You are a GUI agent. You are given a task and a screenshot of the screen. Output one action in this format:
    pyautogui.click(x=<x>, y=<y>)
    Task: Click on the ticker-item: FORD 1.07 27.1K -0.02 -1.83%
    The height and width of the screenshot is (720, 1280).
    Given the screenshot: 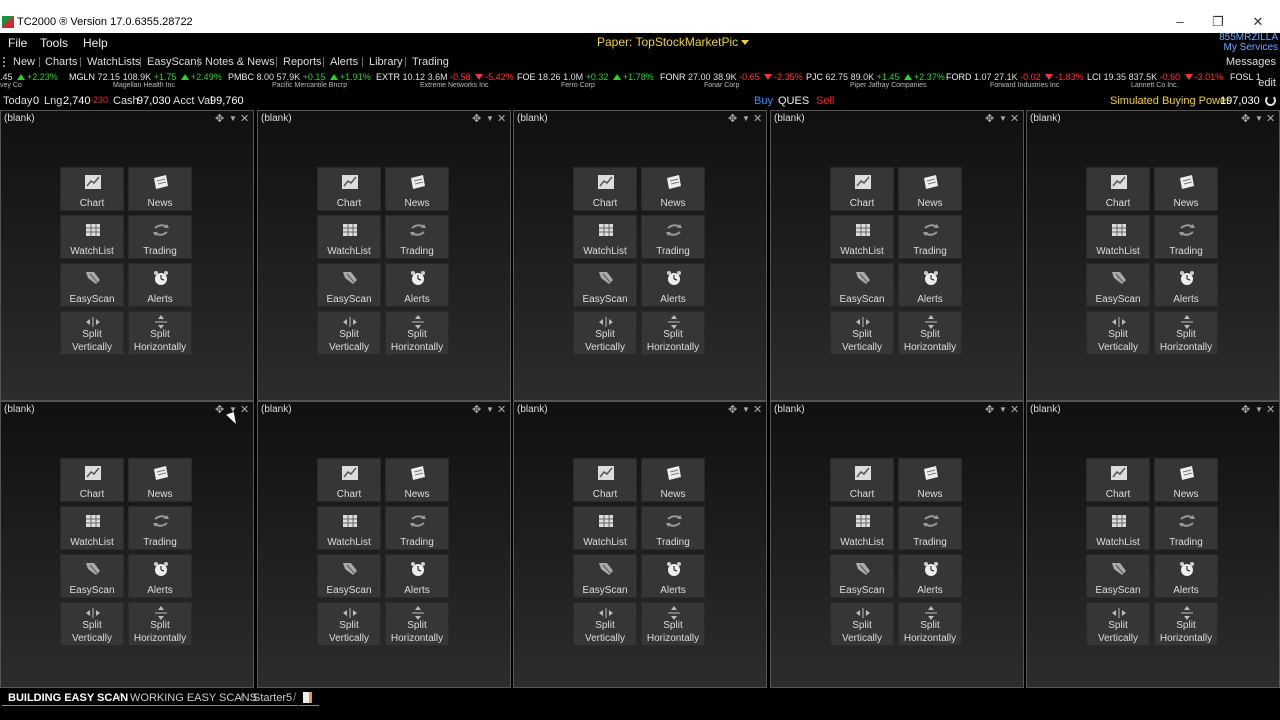 What is the action you would take?
    pyautogui.click(x=1015, y=77)
    